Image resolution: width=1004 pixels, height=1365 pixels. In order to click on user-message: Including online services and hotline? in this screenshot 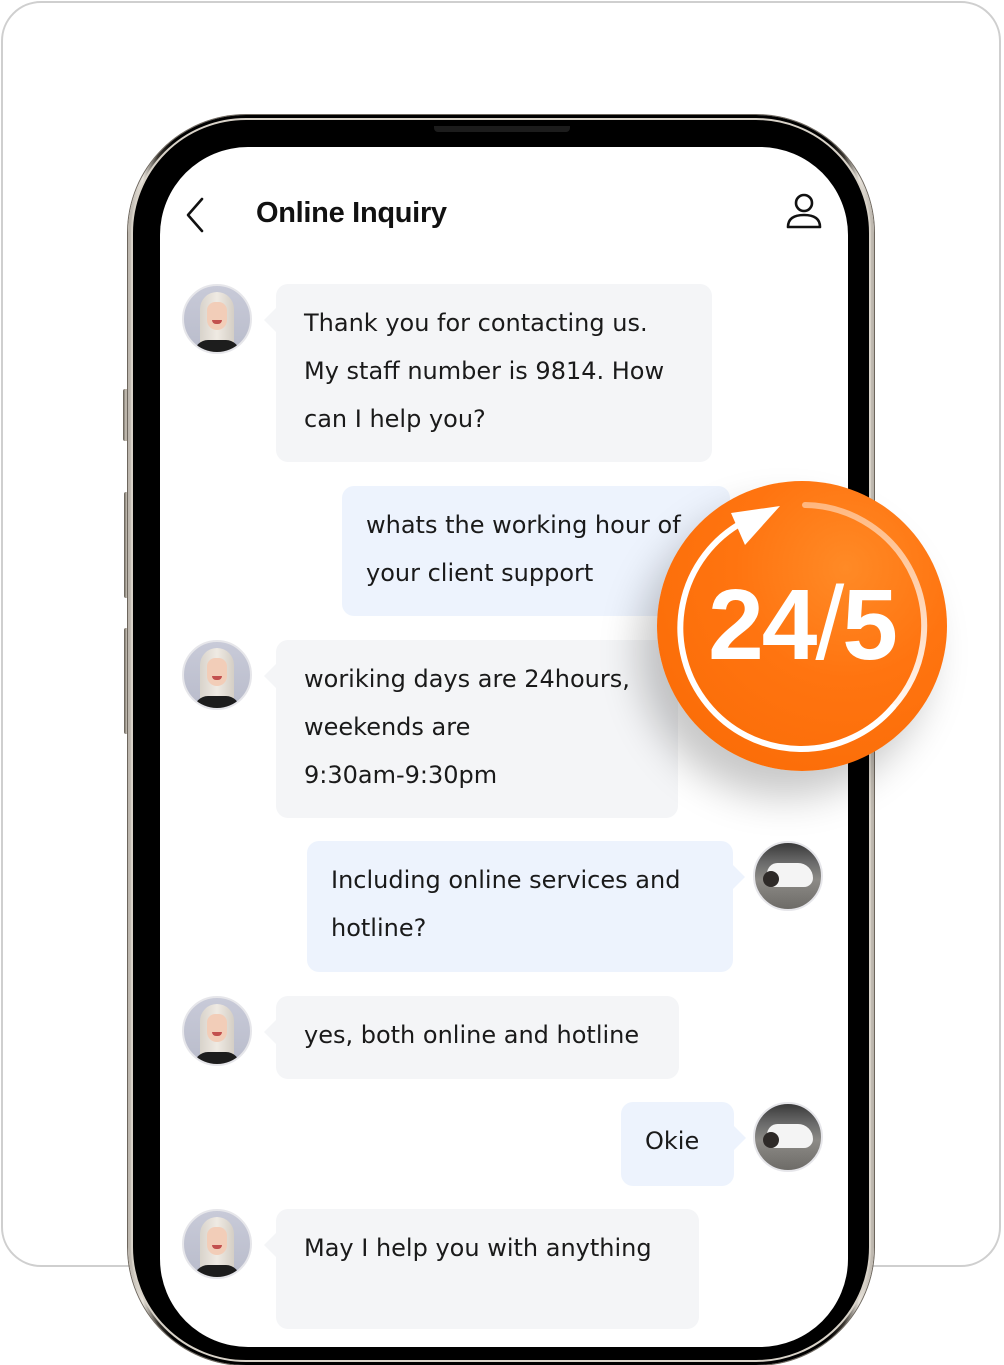, I will do `click(526, 906)`.